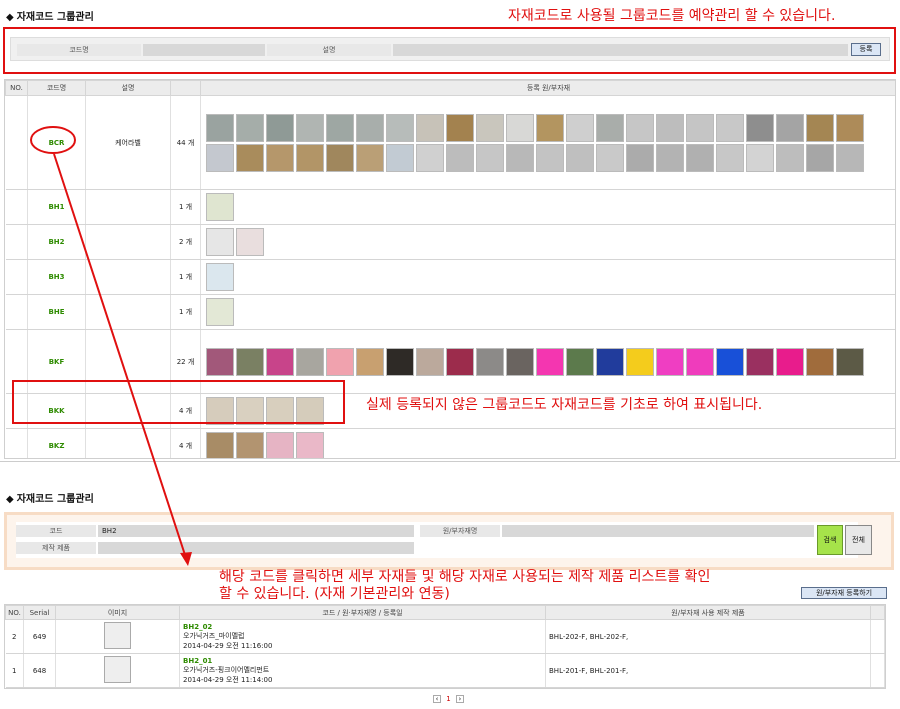 This screenshot has height=709, width=900. I want to click on highlight-bcr-circle, so click(53, 140).